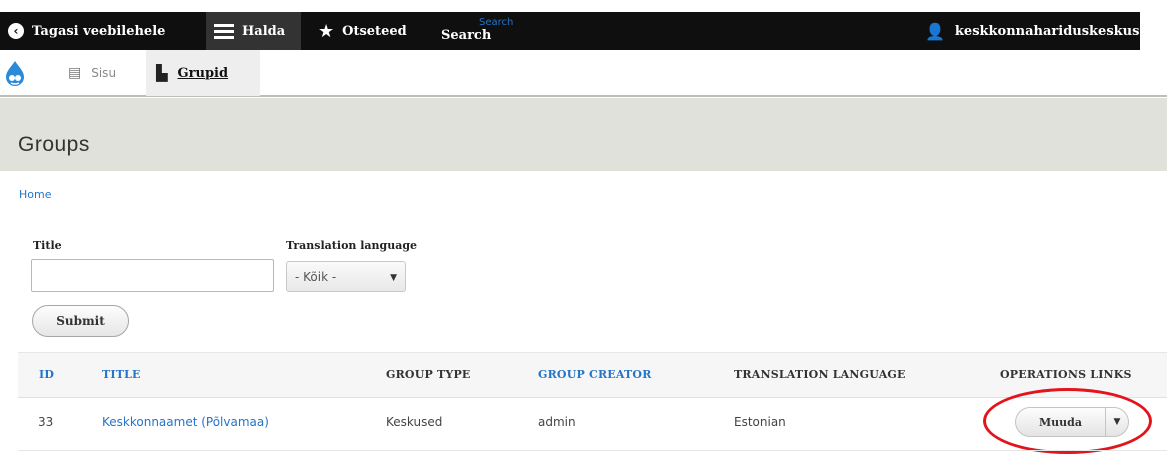  Describe the element at coordinates (162, 73) in the screenshot. I see `groups-icon: ▙` at that location.